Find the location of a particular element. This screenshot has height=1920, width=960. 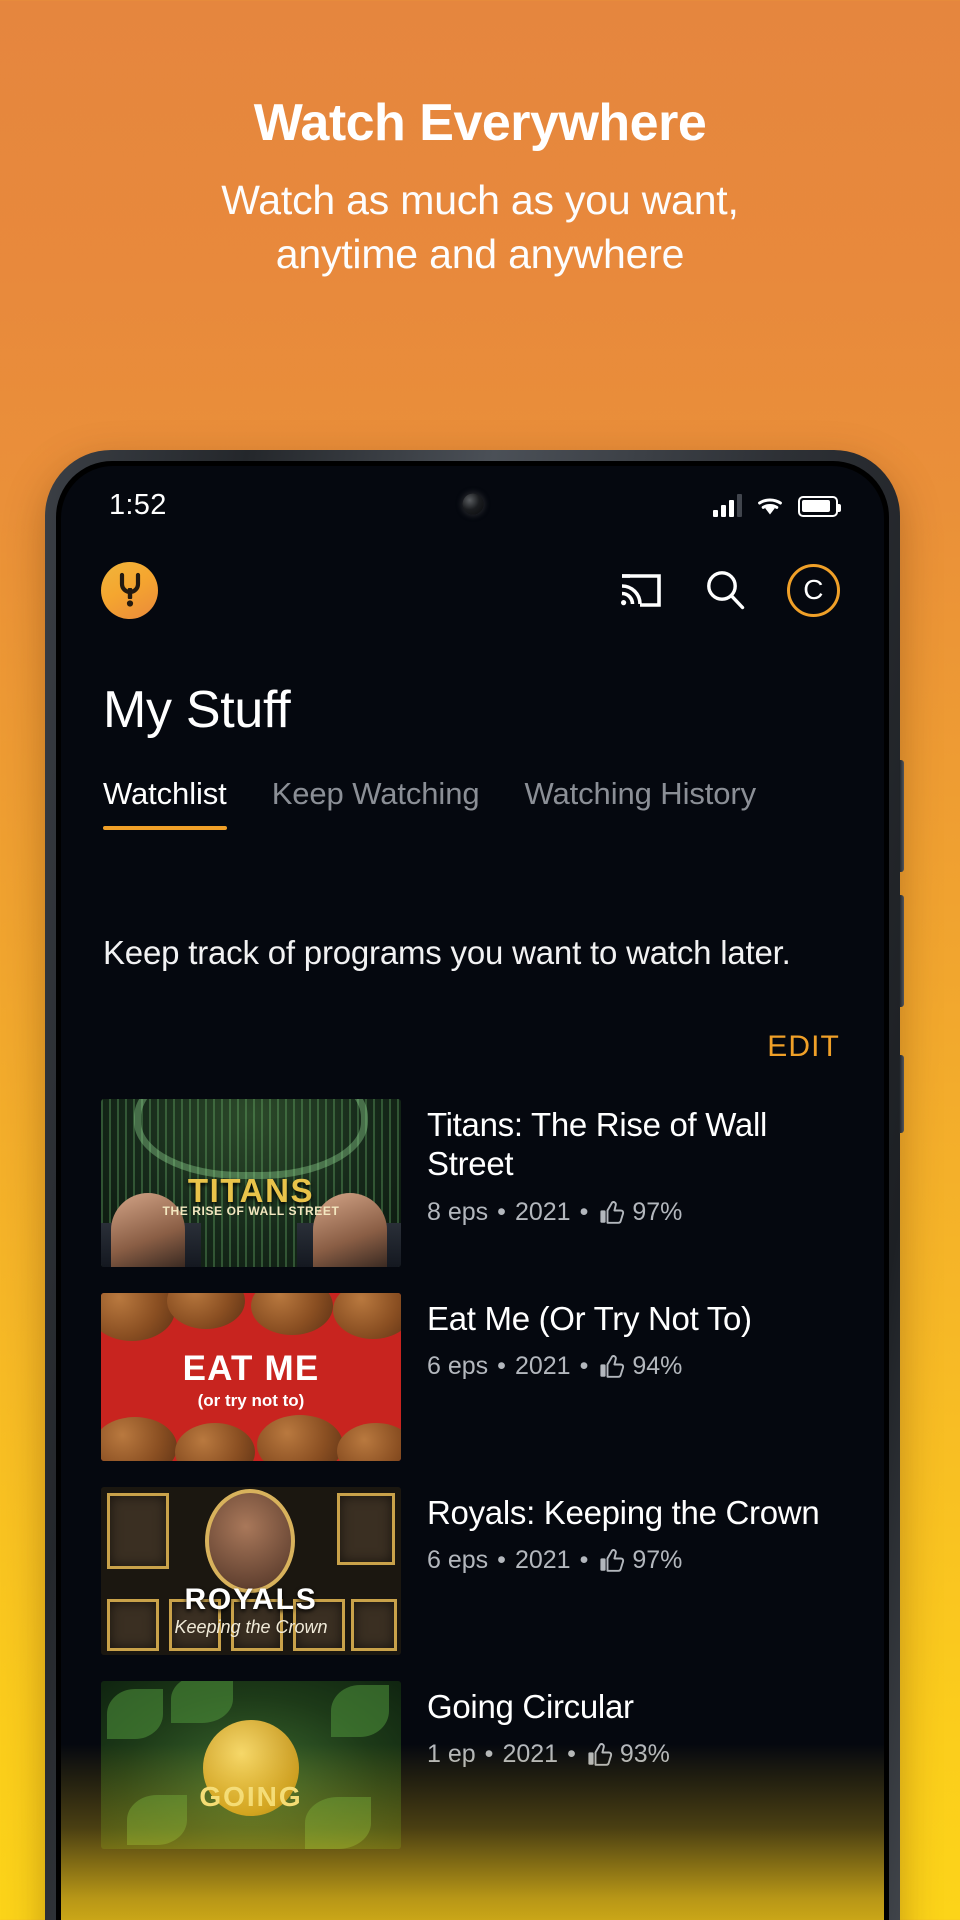

rating-value: 94% is located at coordinates (657, 1366).